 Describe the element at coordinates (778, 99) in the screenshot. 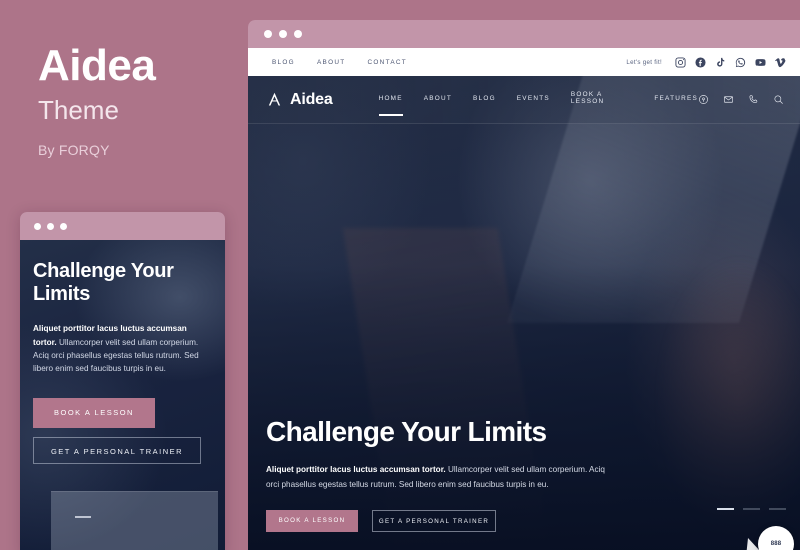

I see `search-icon` at that location.